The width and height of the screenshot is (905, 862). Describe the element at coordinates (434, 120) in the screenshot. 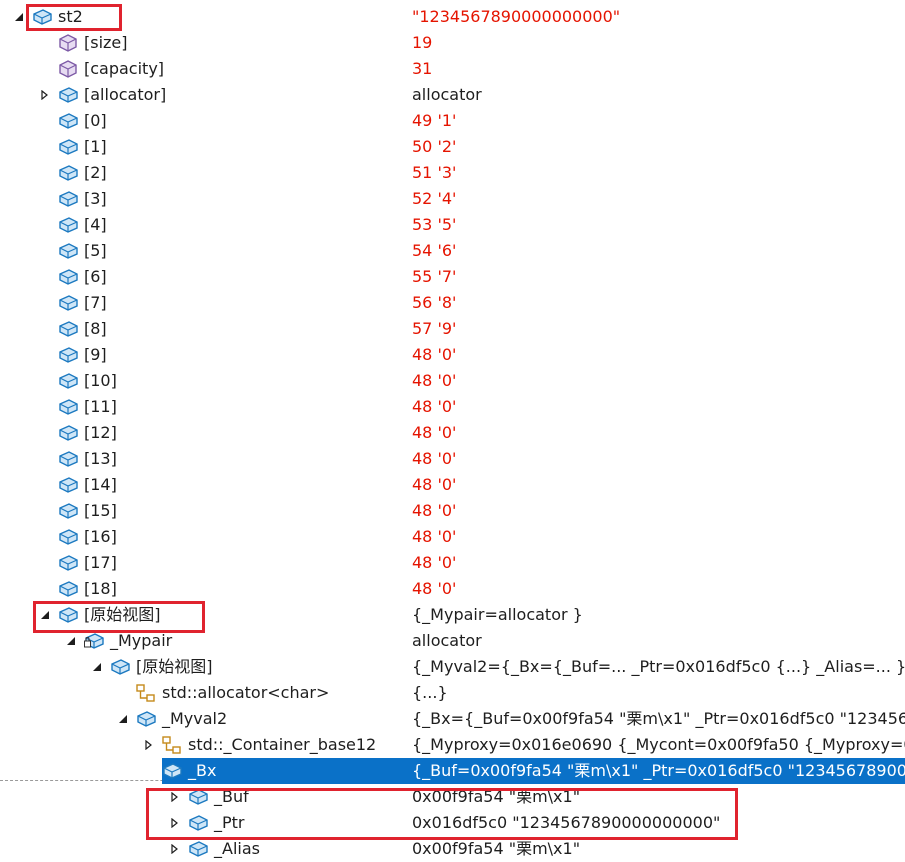

I see `row-value: 49 '1'` at that location.